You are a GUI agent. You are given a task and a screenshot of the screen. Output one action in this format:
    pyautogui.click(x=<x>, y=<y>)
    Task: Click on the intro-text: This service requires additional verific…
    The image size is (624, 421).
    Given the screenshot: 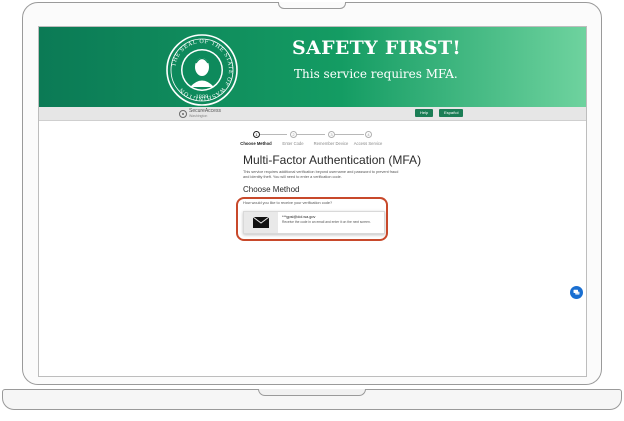 What is the action you would take?
    pyautogui.click(x=321, y=174)
    